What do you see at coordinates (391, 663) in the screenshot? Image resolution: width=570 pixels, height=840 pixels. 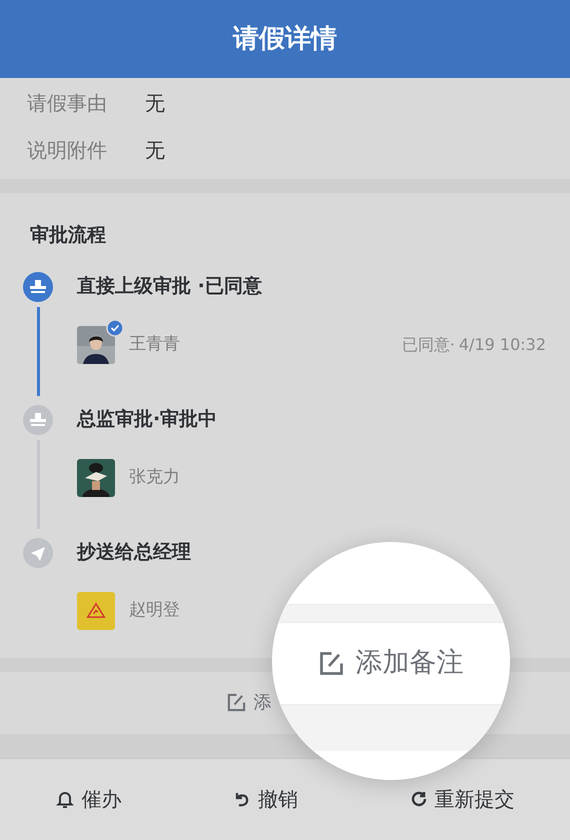 I see `add-note-button: 添加备注` at bounding box center [391, 663].